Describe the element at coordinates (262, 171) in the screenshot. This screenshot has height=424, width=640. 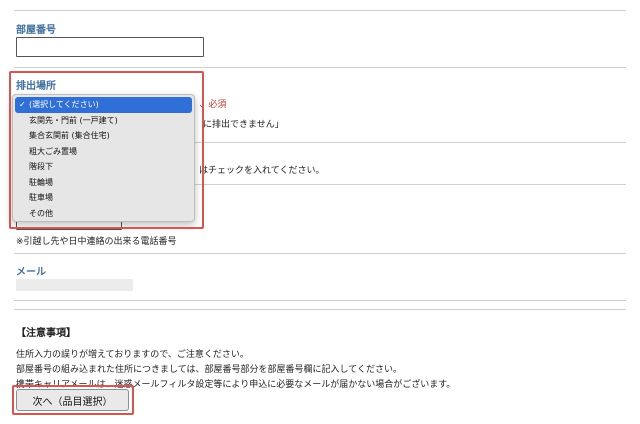
I see `checkbox-note: はチェックを入れてください。` at that location.